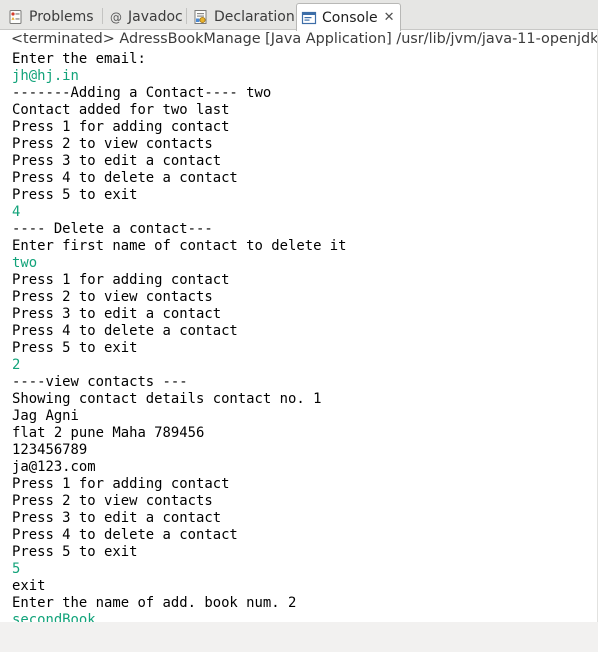  Describe the element at coordinates (16, 569) in the screenshot. I see `console-input-line: 5` at that location.